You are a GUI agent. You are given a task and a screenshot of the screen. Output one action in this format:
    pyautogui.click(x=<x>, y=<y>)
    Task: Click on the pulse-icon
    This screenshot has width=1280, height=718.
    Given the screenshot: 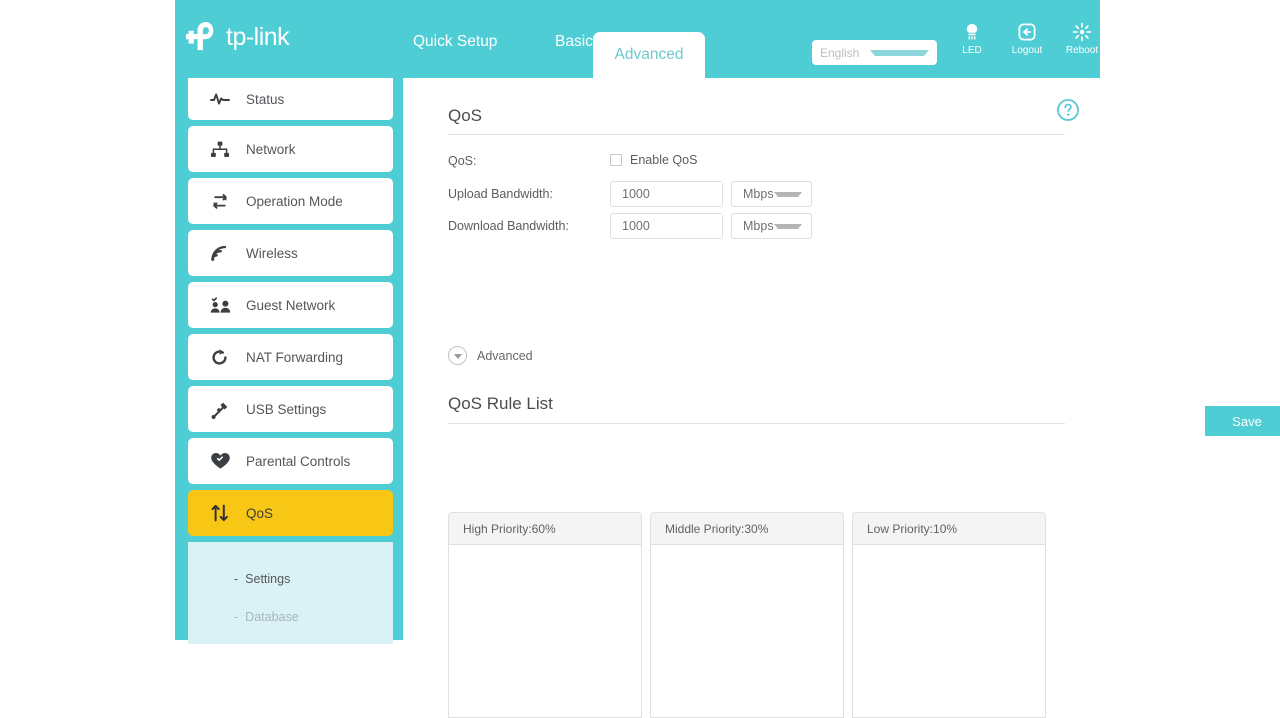 What is the action you would take?
    pyautogui.click(x=223, y=99)
    